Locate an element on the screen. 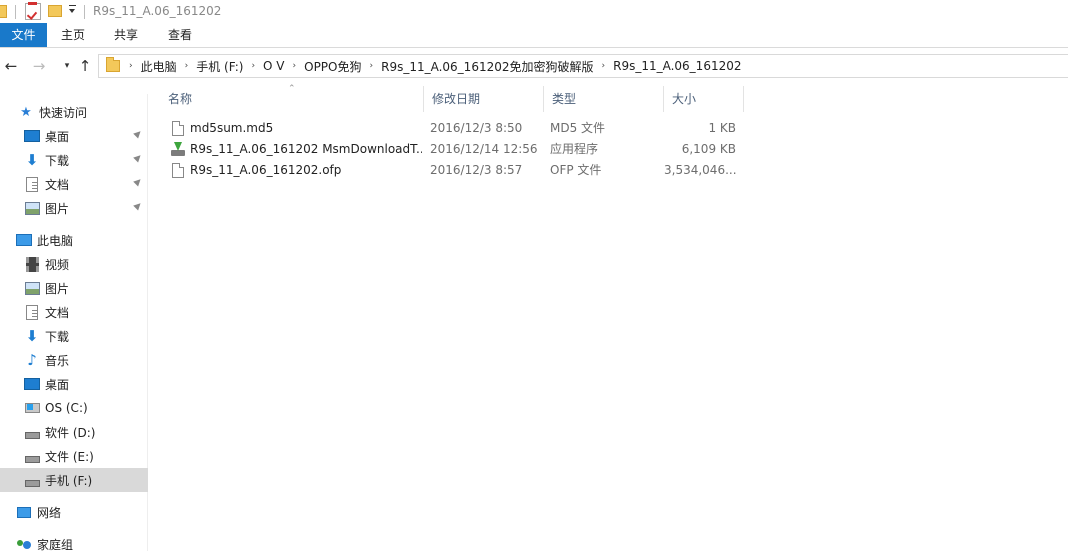 This screenshot has height=551, width=1068. os-drive-icon is located at coordinates (32, 408).